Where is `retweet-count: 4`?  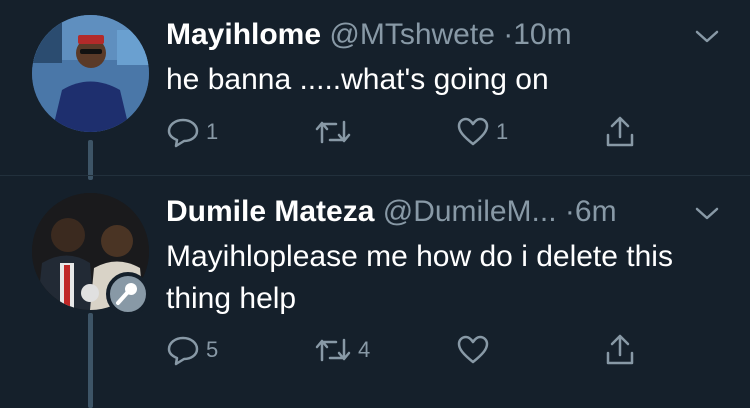 retweet-count: 4 is located at coordinates (364, 349).